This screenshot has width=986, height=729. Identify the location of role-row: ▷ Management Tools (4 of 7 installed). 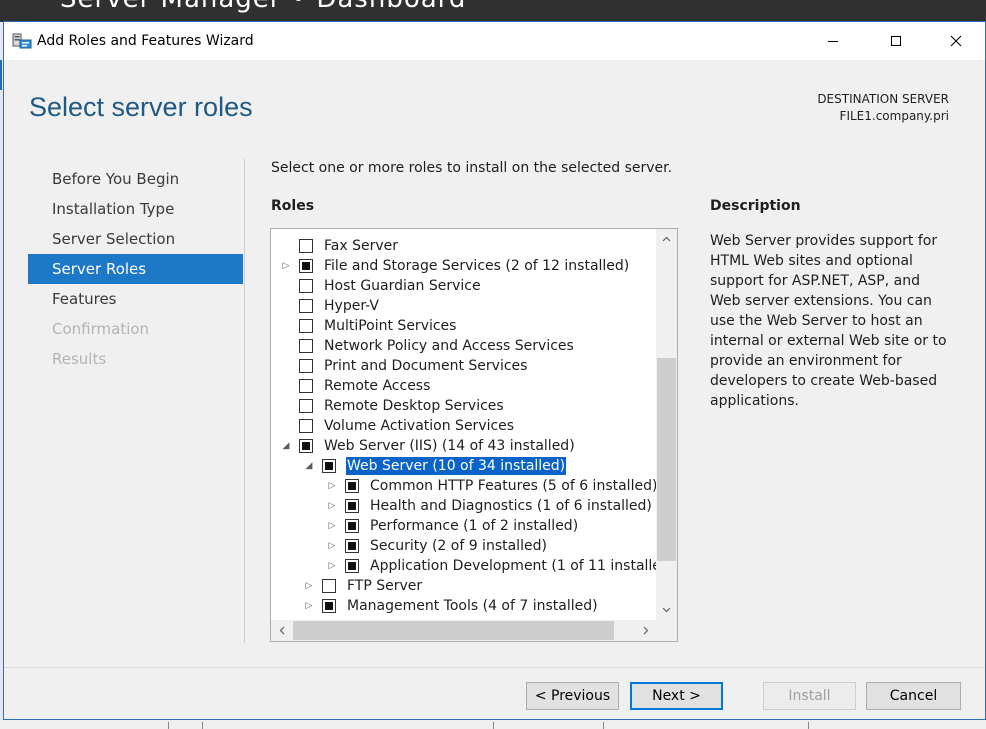
(463, 606).